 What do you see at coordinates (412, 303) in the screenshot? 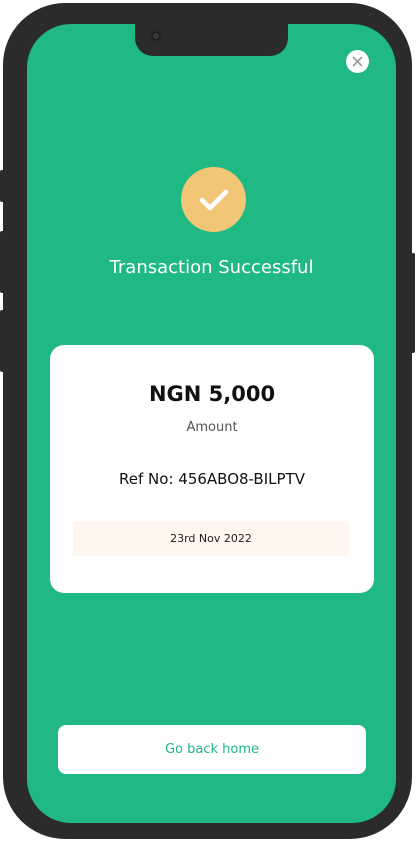
I see `device-power-button` at bounding box center [412, 303].